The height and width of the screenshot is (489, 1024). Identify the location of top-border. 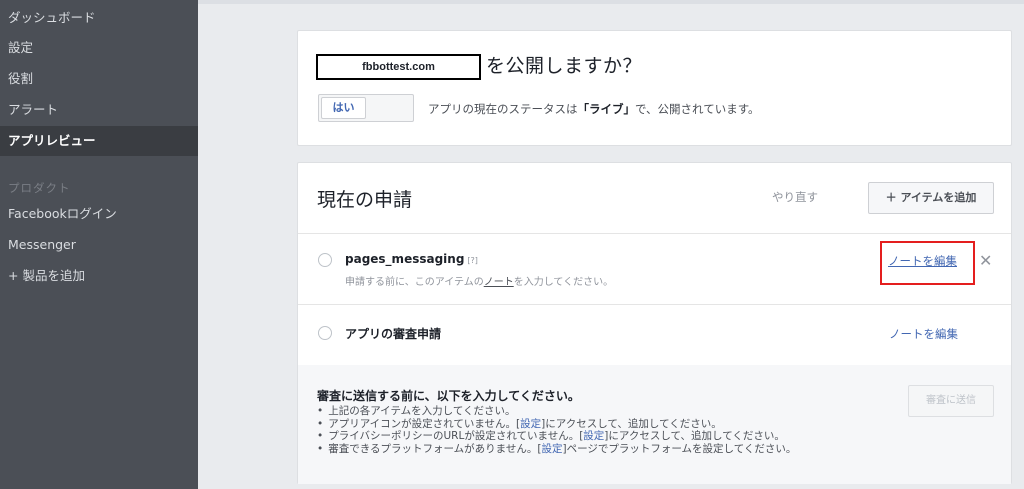
(611, 2).